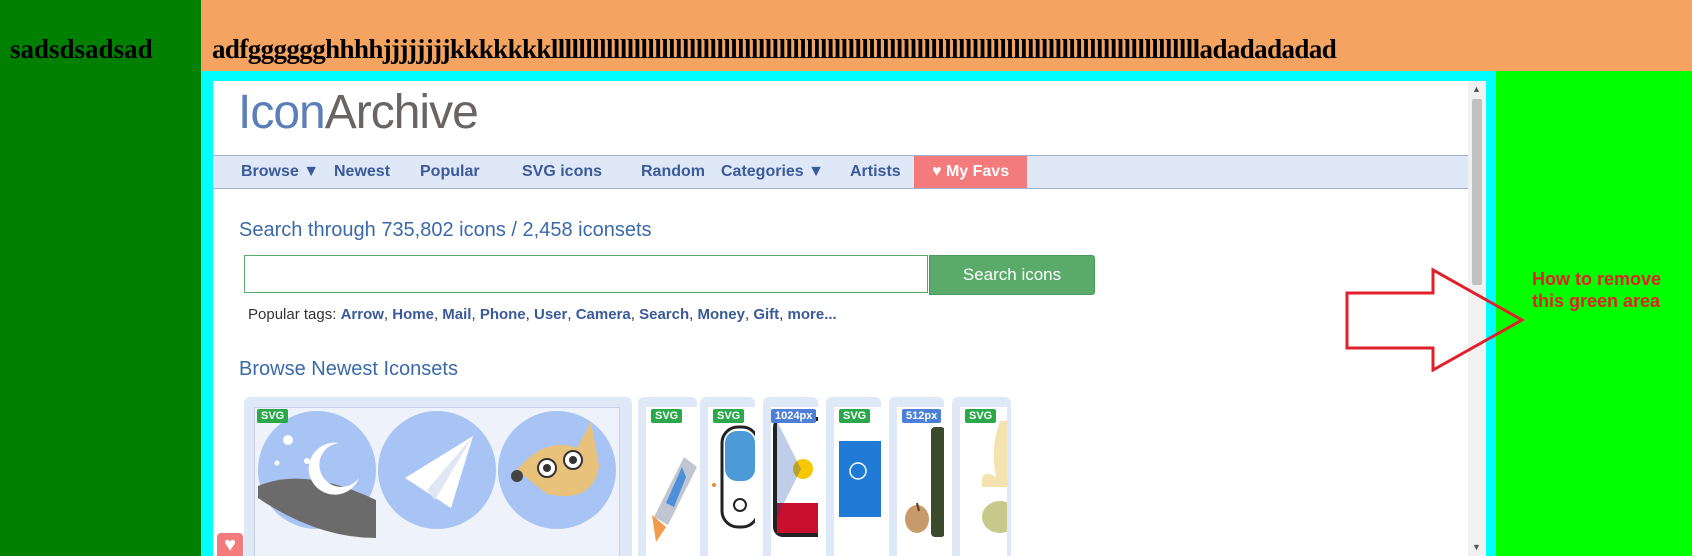 The image size is (1692, 556). I want to click on tag-user: User, so click(550, 314).